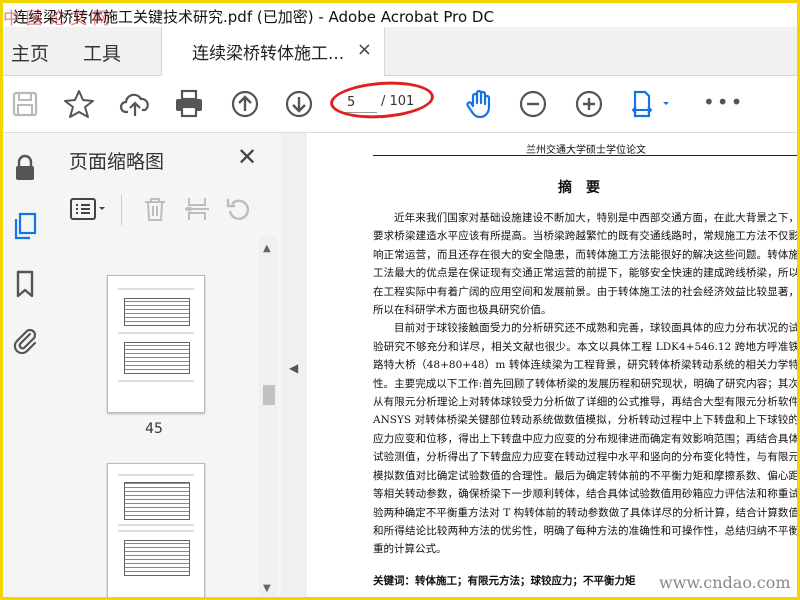 This screenshot has height=600, width=800. What do you see at coordinates (25, 284) in the screenshot?
I see `bookmark-icon` at bounding box center [25, 284].